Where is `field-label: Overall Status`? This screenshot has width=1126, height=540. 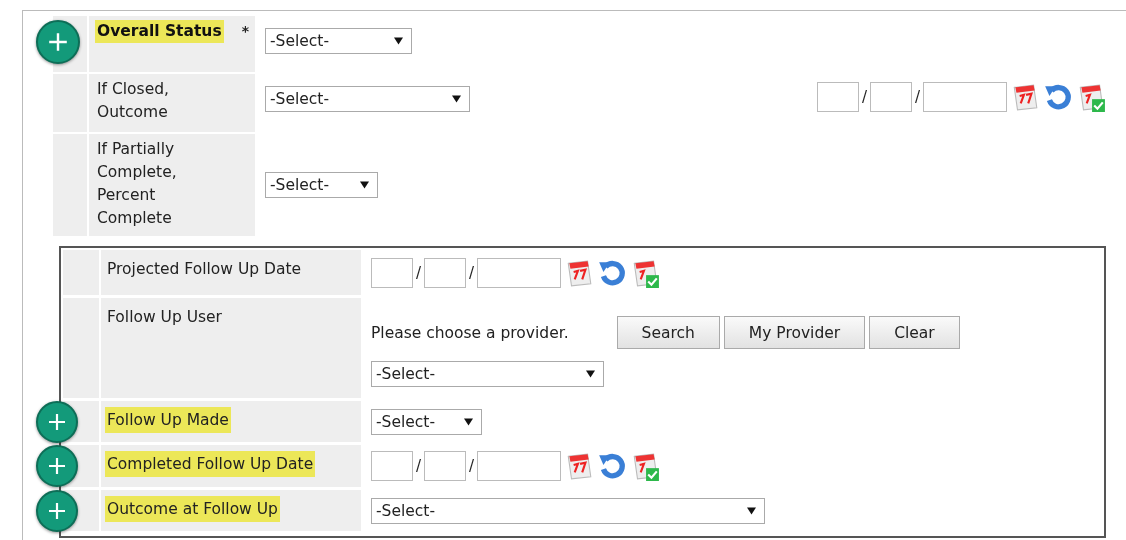
field-label: Overall Status is located at coordinates (159, 31).